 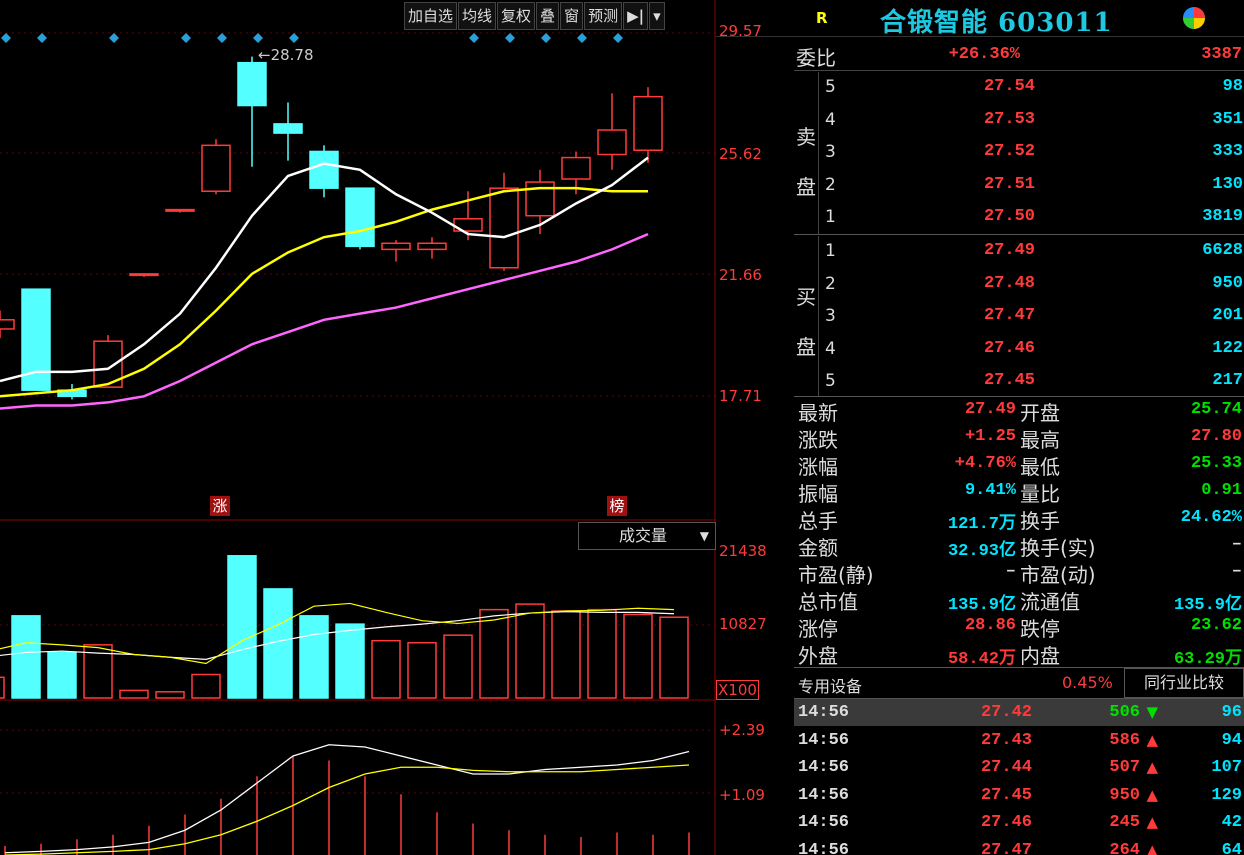 I want to click on zhang-badge: 涨, so click(x=220, y=506).